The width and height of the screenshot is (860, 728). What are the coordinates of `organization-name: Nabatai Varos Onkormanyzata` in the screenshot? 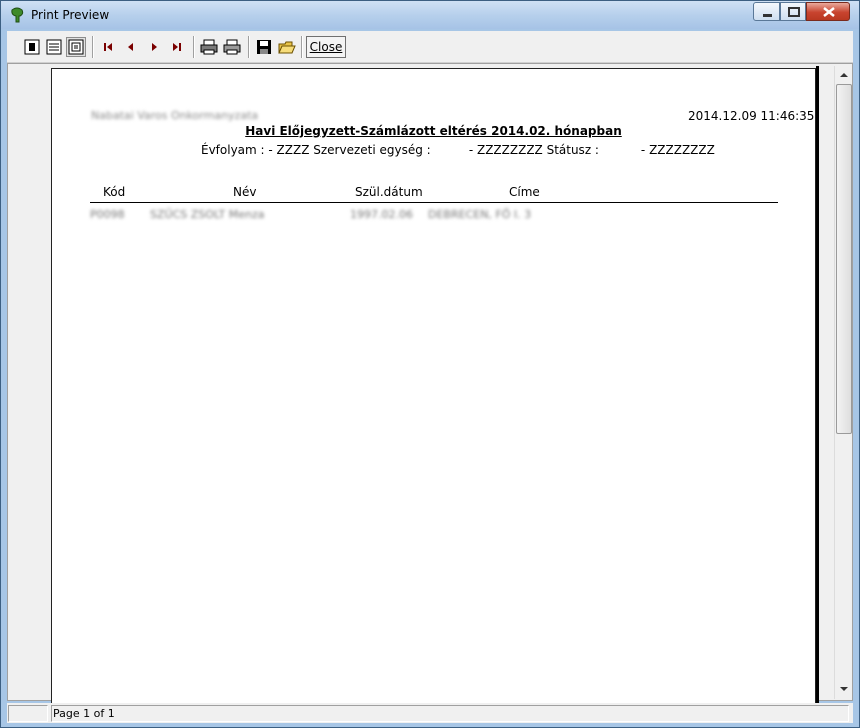 It's located at (175, 115).